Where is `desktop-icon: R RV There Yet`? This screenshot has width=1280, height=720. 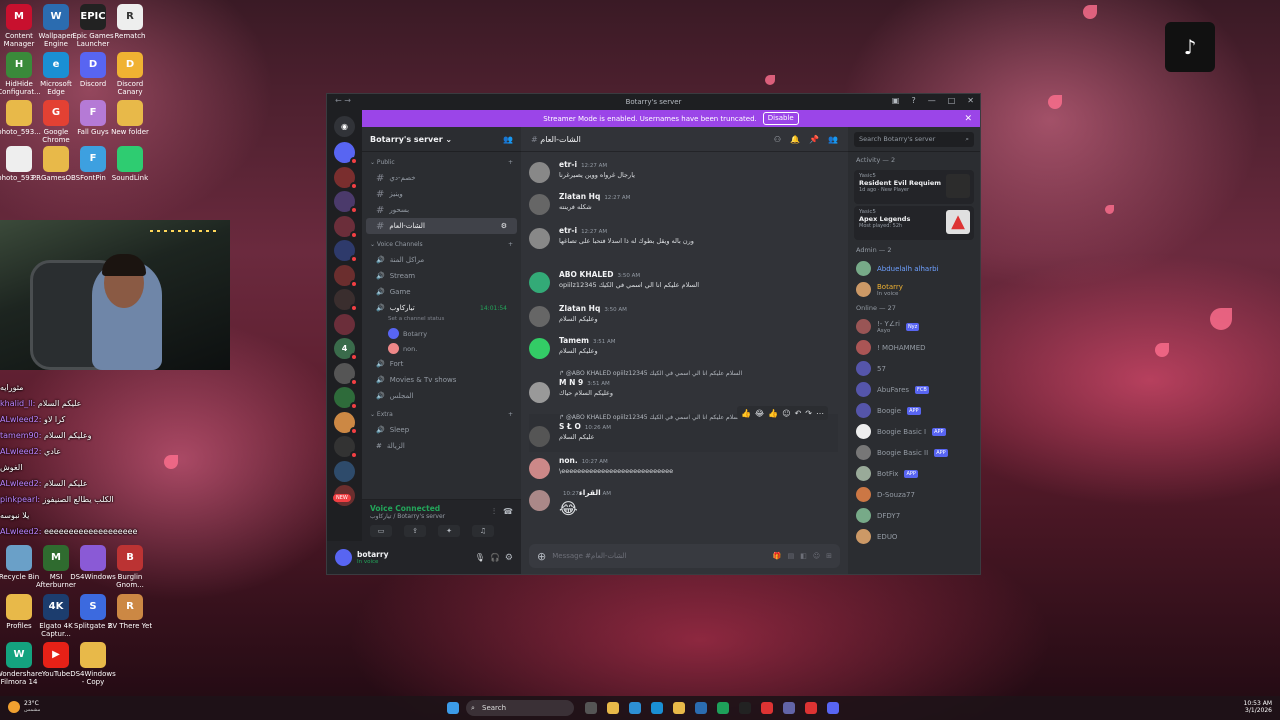
desktop-icon: R RV There Yet is located at coordinates (130, 612).